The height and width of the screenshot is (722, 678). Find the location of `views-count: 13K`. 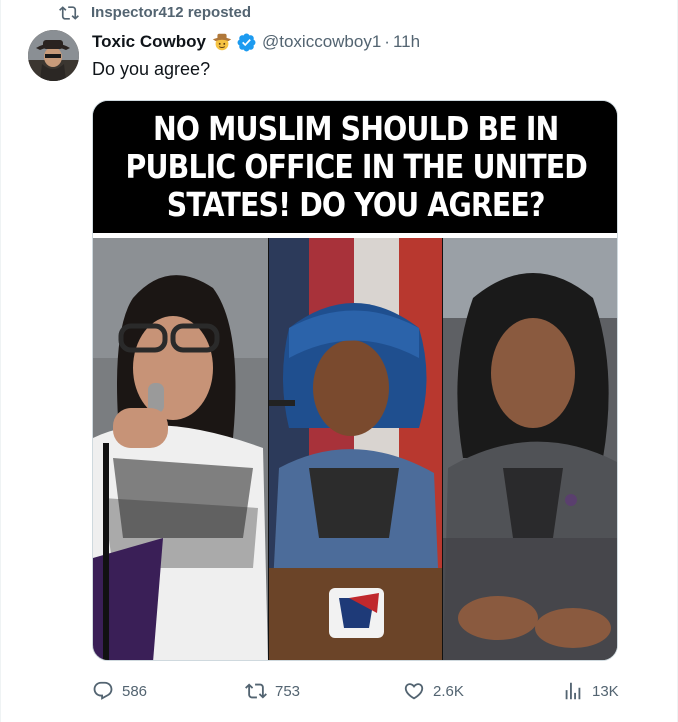

views-count: 13K is located at coordinates (605, 691).